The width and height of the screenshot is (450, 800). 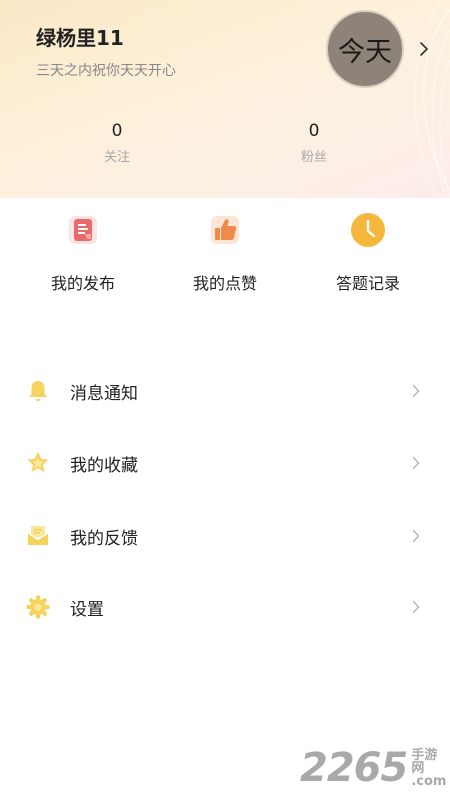 I want to click on gear-icon, so click(x=38, y=607).